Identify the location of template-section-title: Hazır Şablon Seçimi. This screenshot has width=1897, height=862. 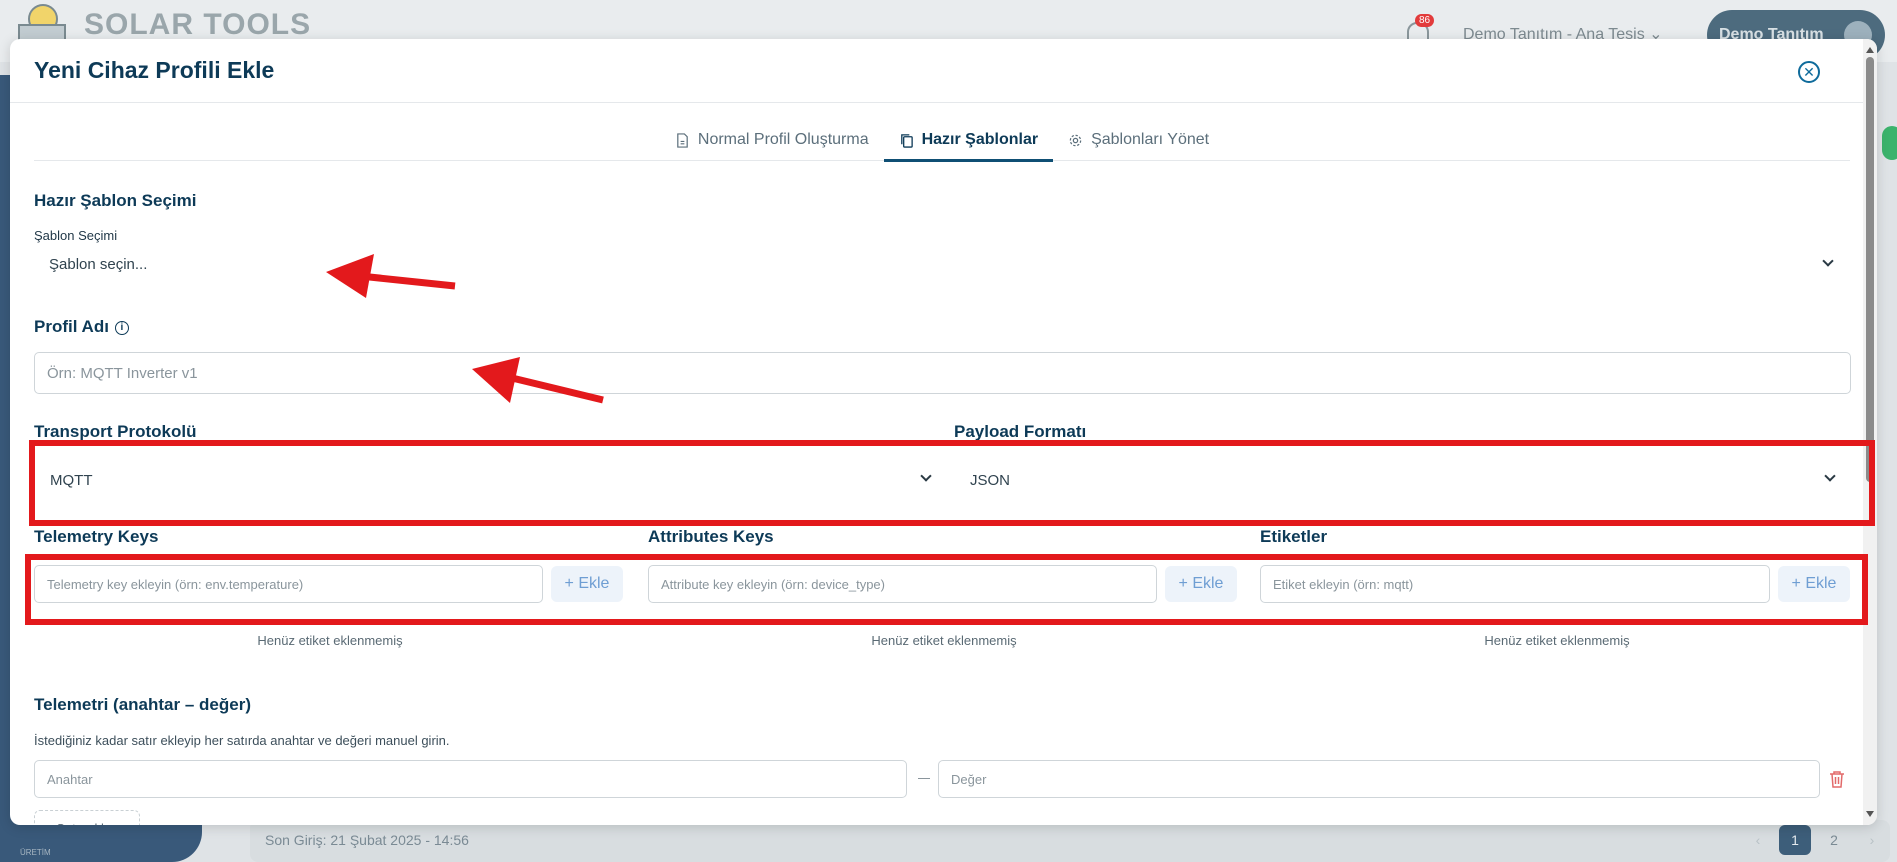
(115, 200).